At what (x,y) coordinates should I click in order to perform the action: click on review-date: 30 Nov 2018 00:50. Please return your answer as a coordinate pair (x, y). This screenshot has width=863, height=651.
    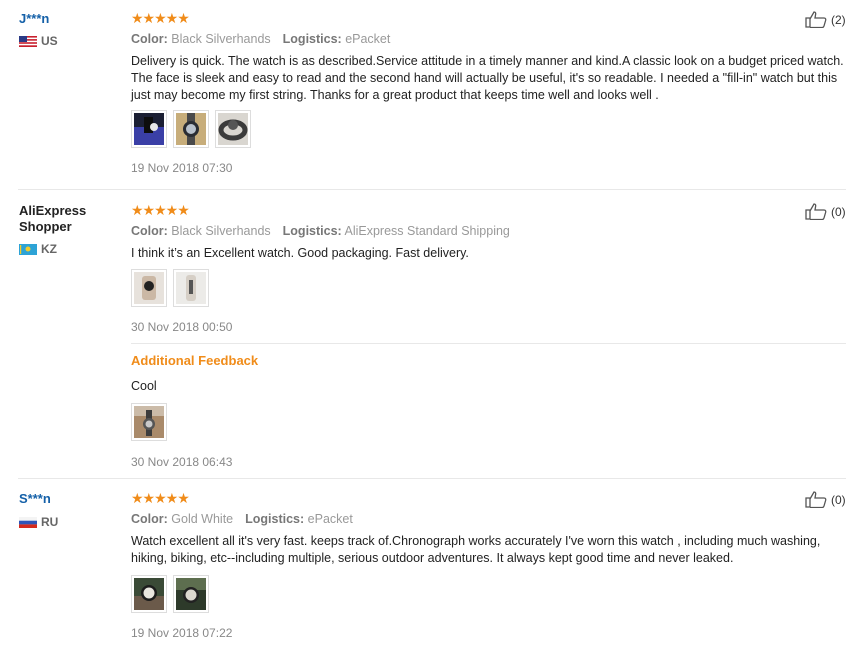
    Looking at the image, I should click on (182, 327).